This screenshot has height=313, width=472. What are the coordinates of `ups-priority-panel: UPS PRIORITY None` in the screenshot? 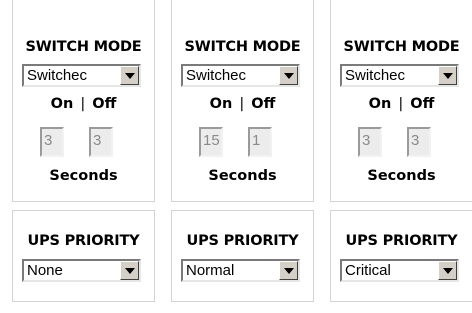 It's located at (83, 256).